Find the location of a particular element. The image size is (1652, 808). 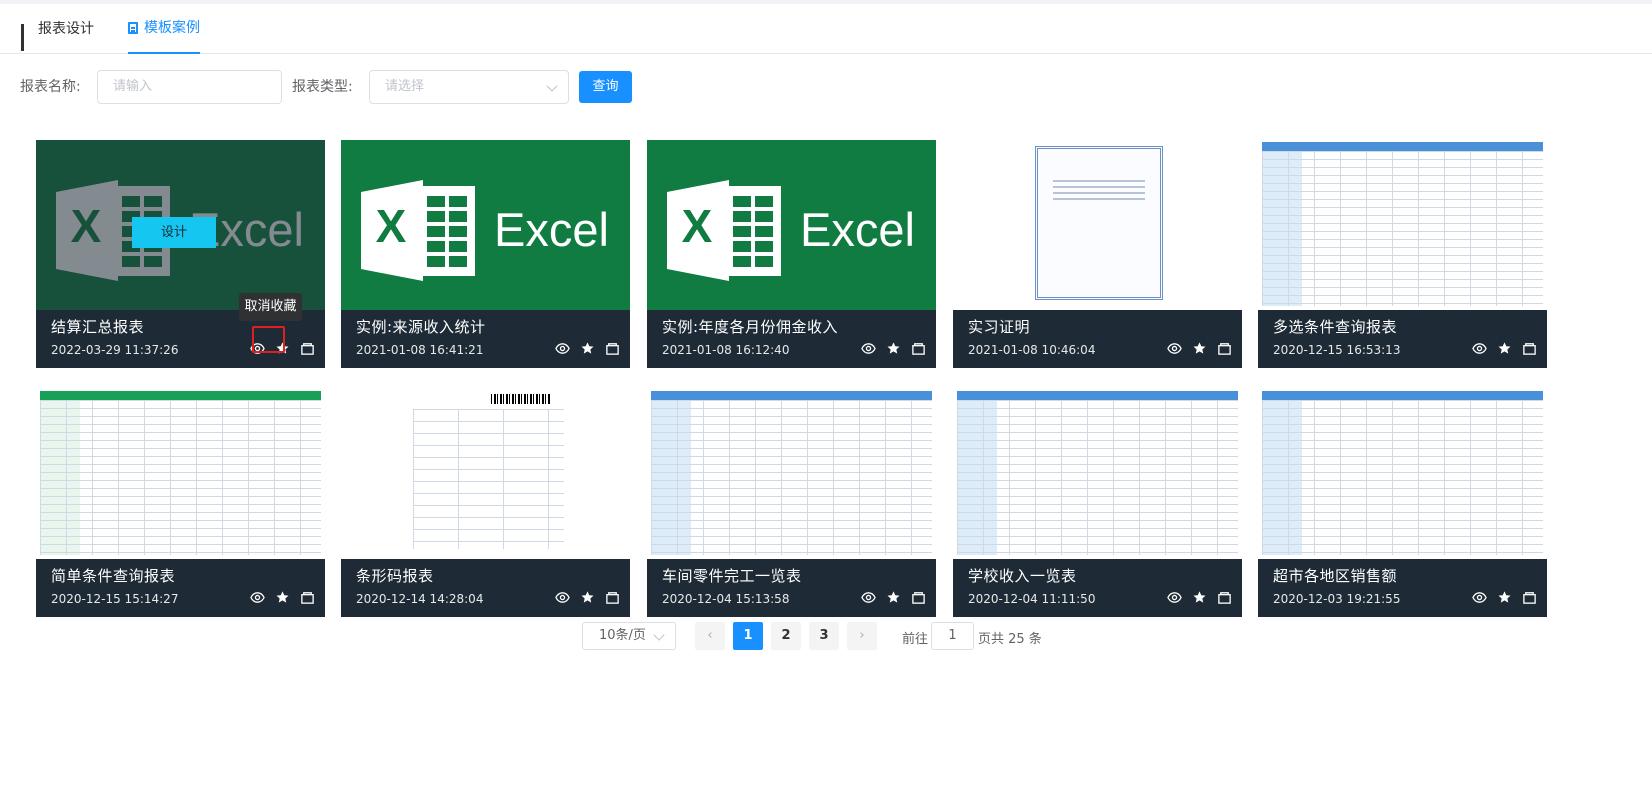

card-title: 实习证明 is located at coordinates (999, 327).